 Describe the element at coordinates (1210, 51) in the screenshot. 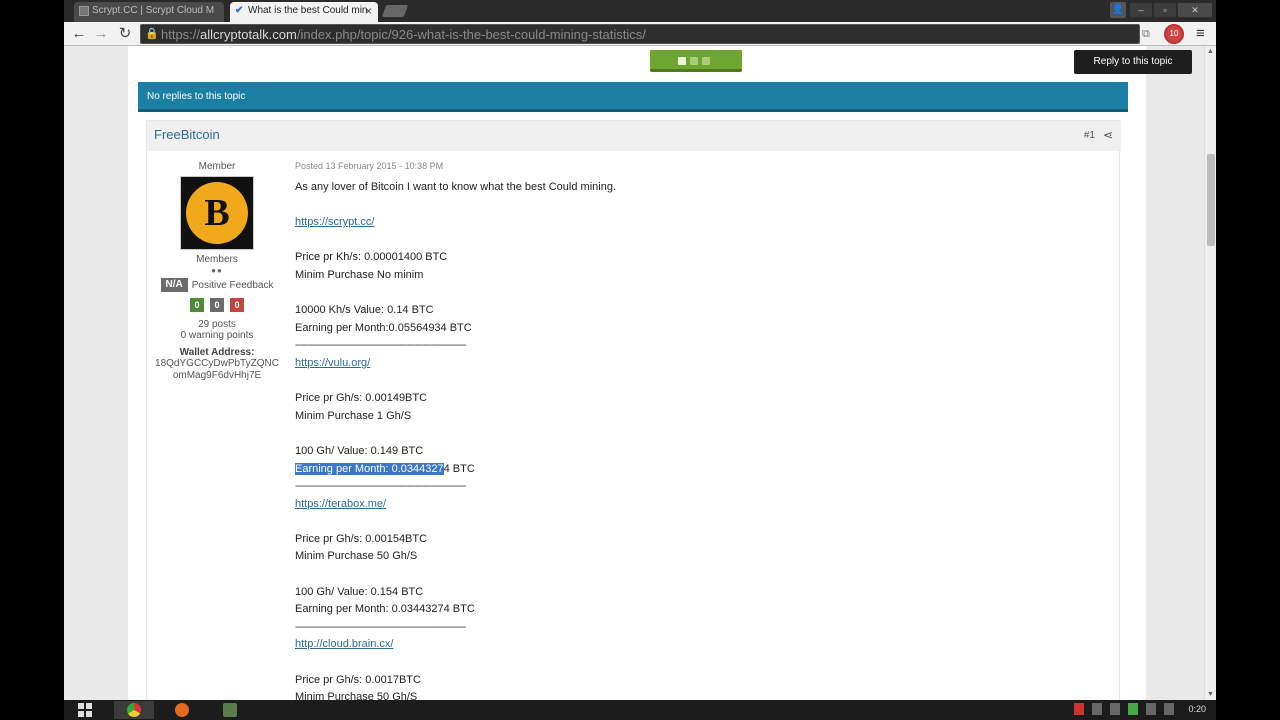

I see `scroll-up-icon: ▲` at that location.